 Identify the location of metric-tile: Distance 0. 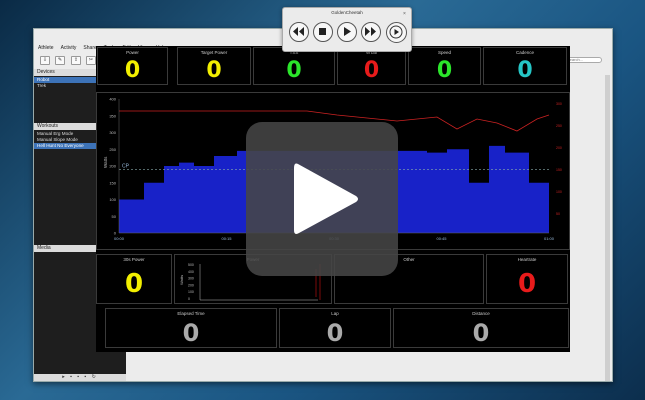
(481, 328).